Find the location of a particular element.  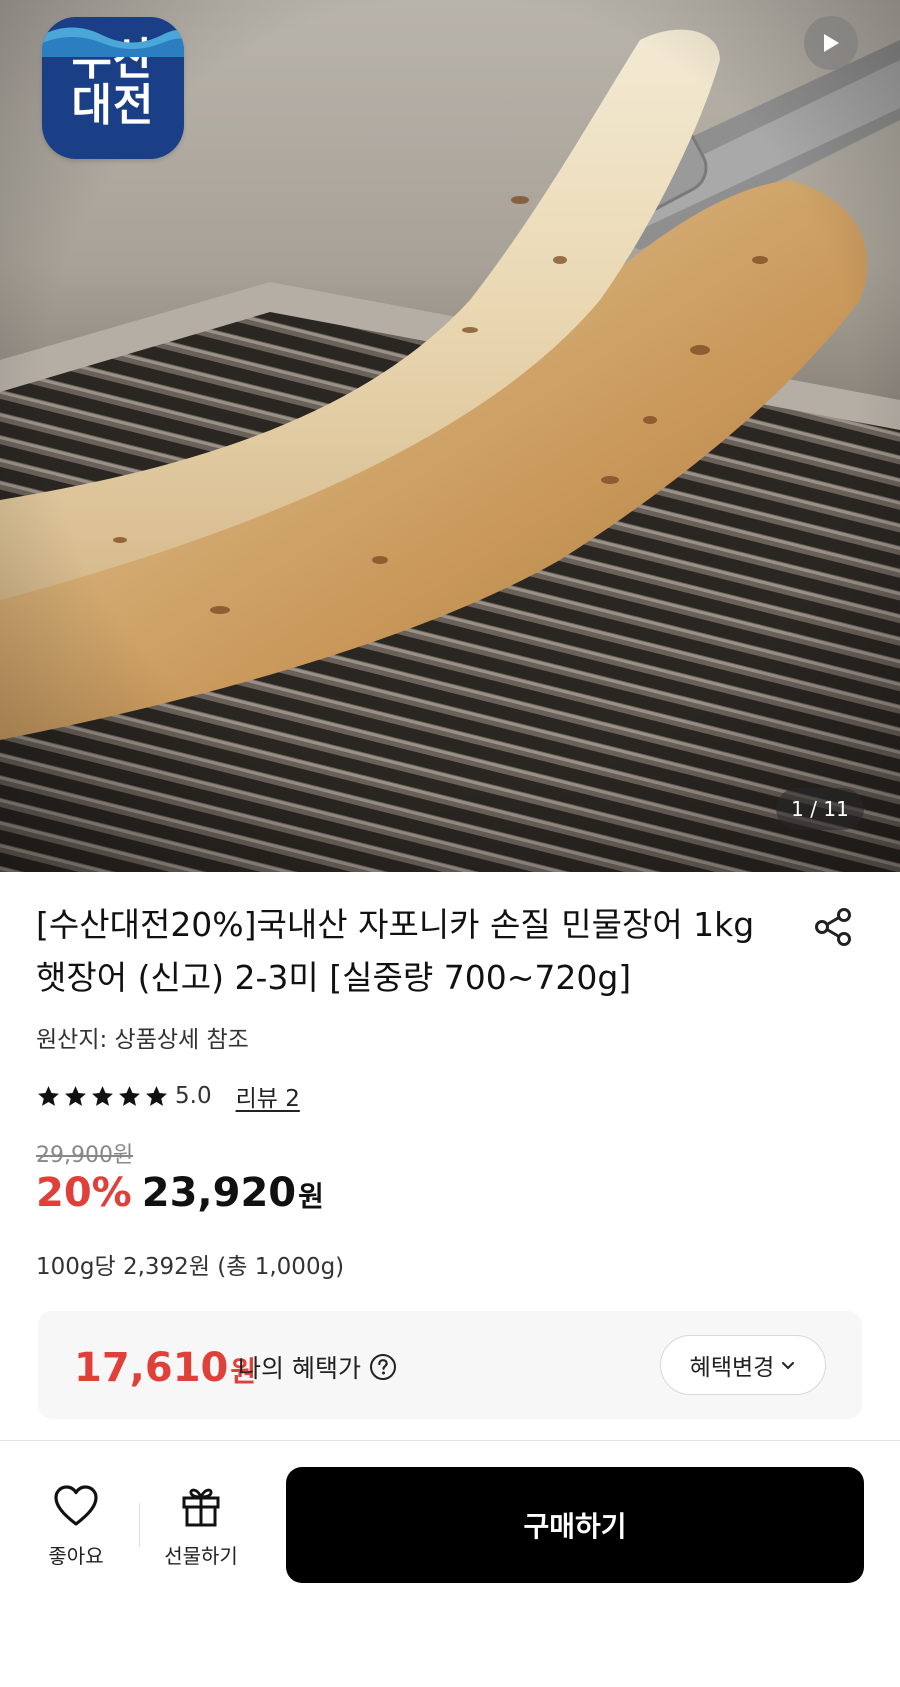

share-icon is located at coordinates (834, 927).